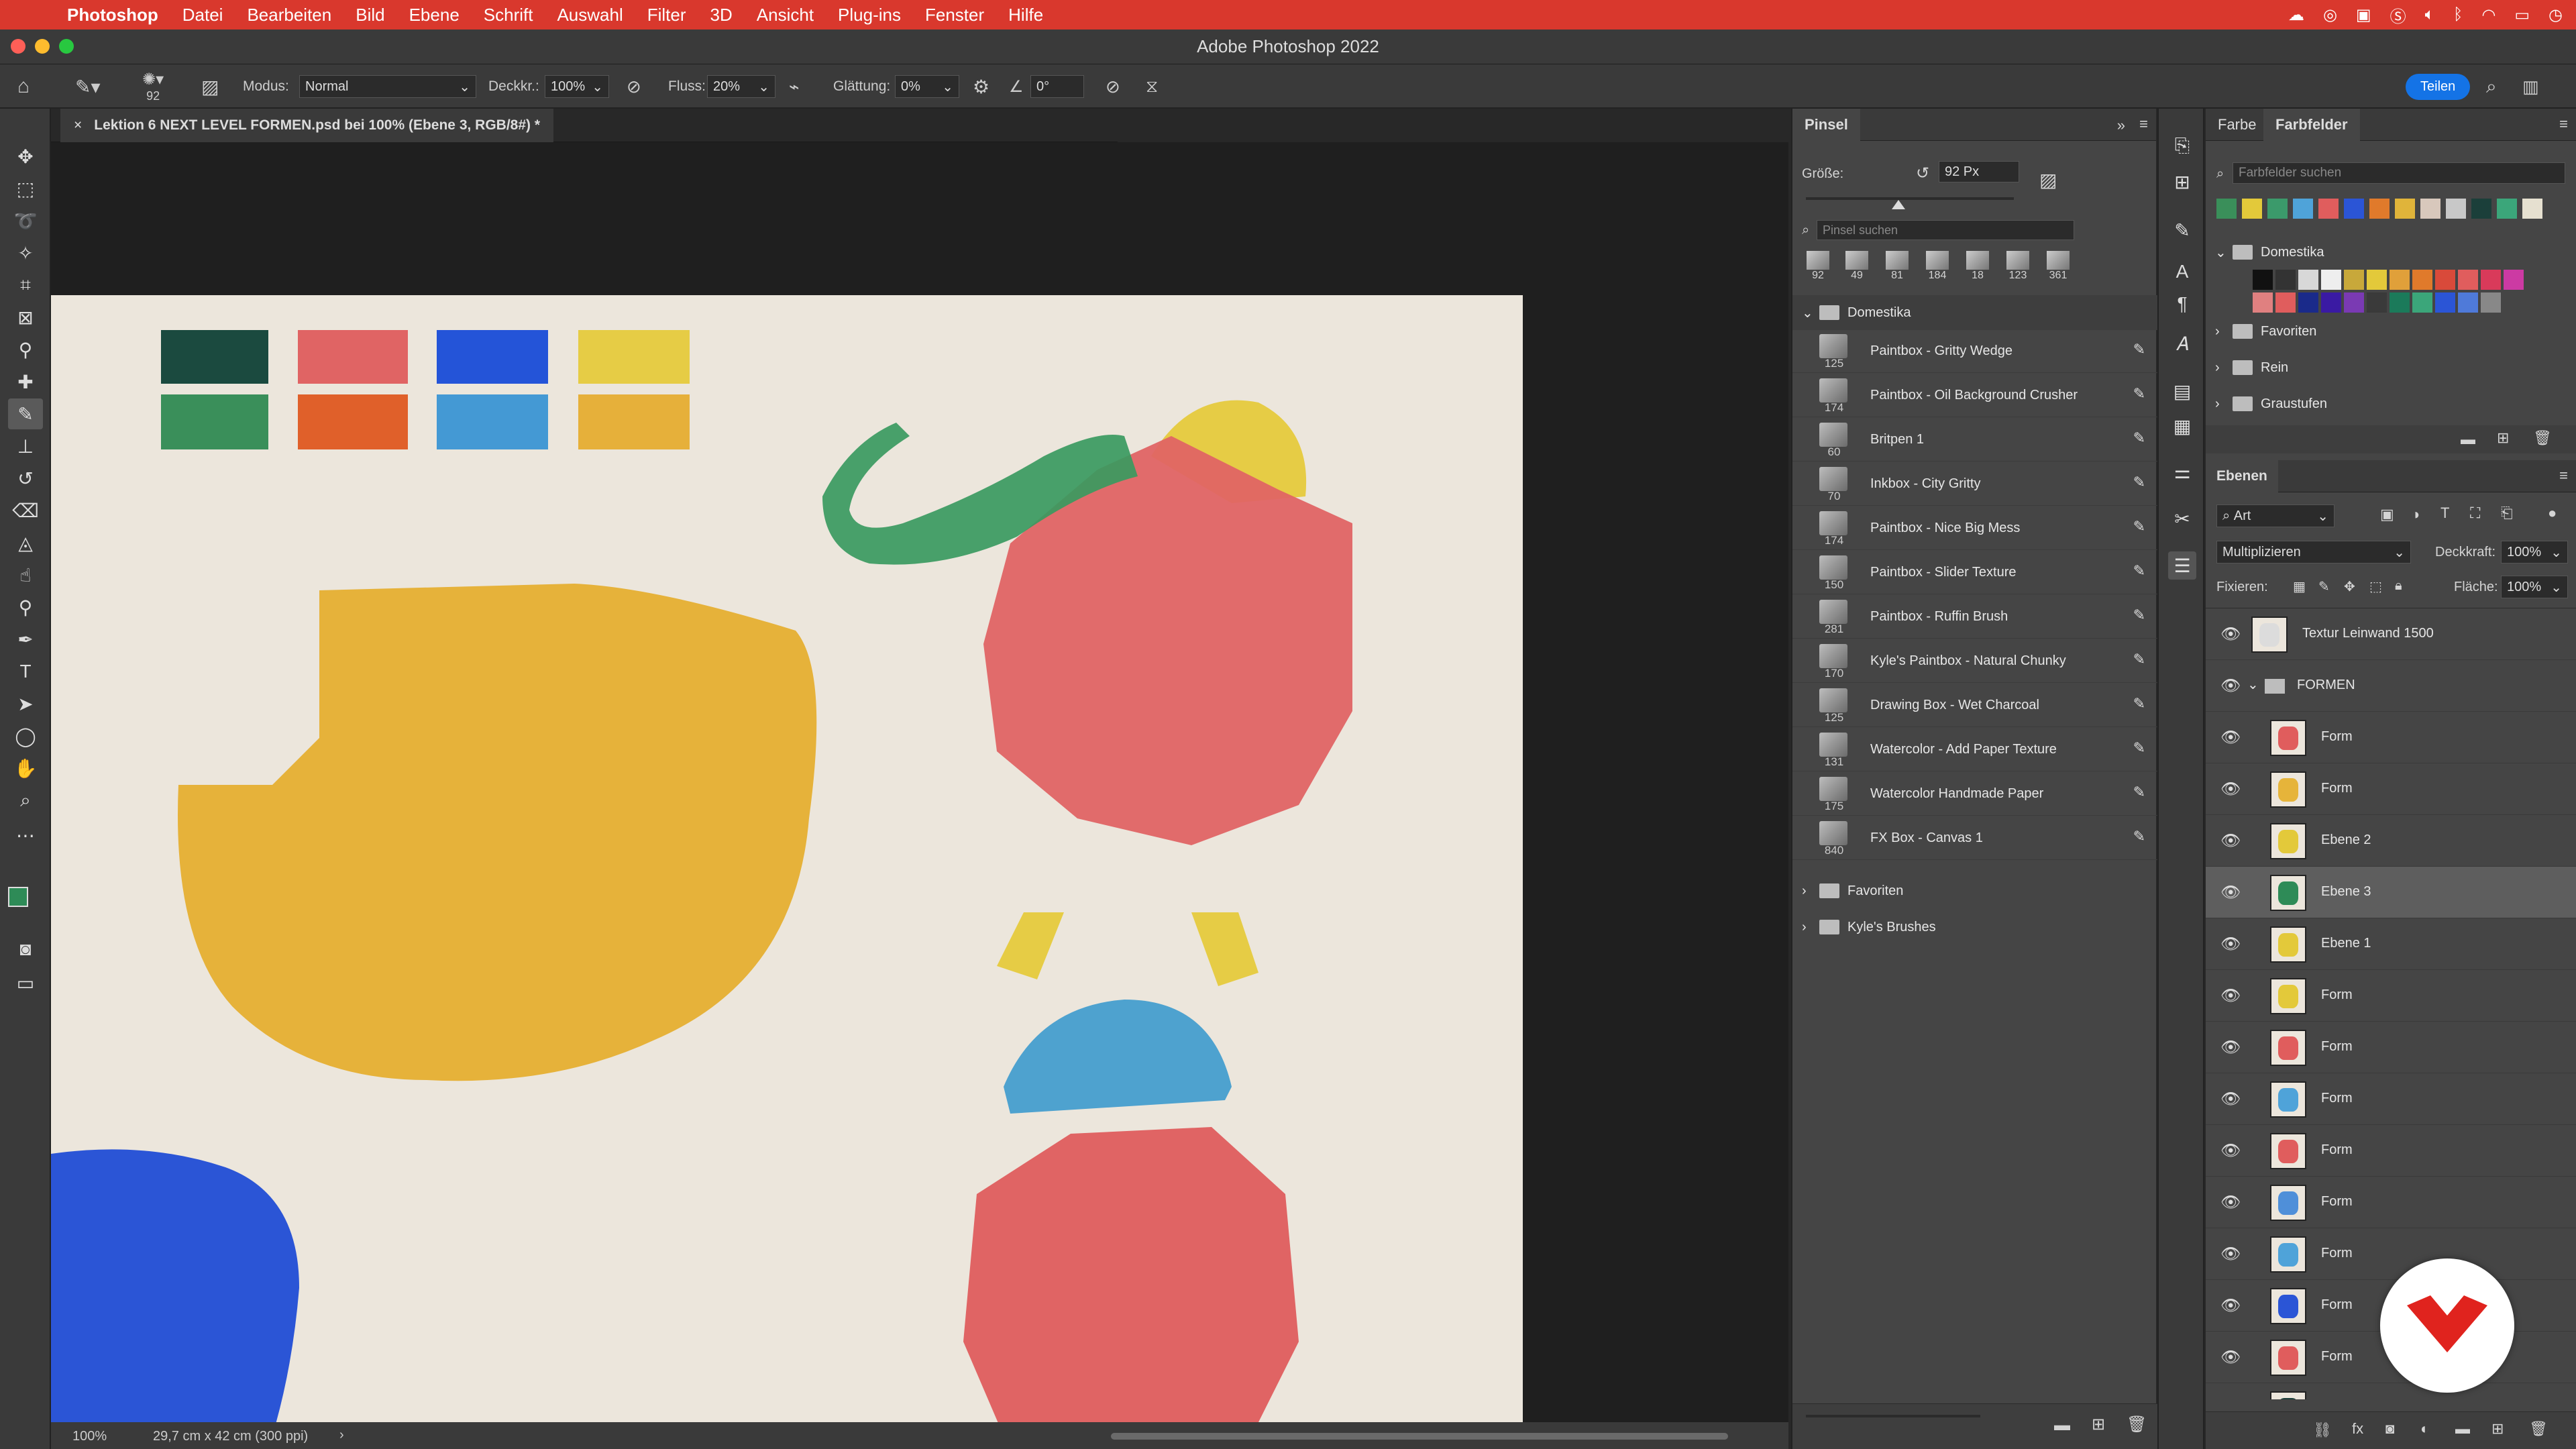  What do you see at coordinates (2415, 514) in the screenshot?
I see `filter-adjustment-icon: ◑` at bounding box center [2415, 514].